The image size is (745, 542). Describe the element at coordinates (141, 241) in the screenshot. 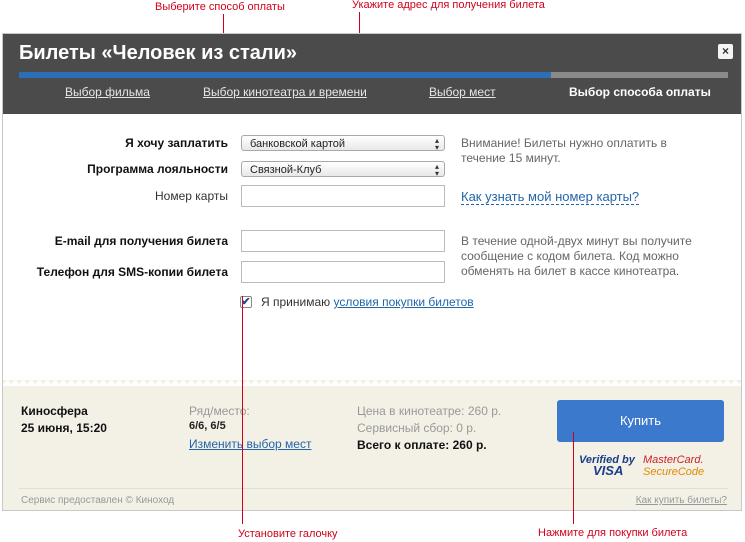

I see `email-label: E-mail для получения билета` at that location.